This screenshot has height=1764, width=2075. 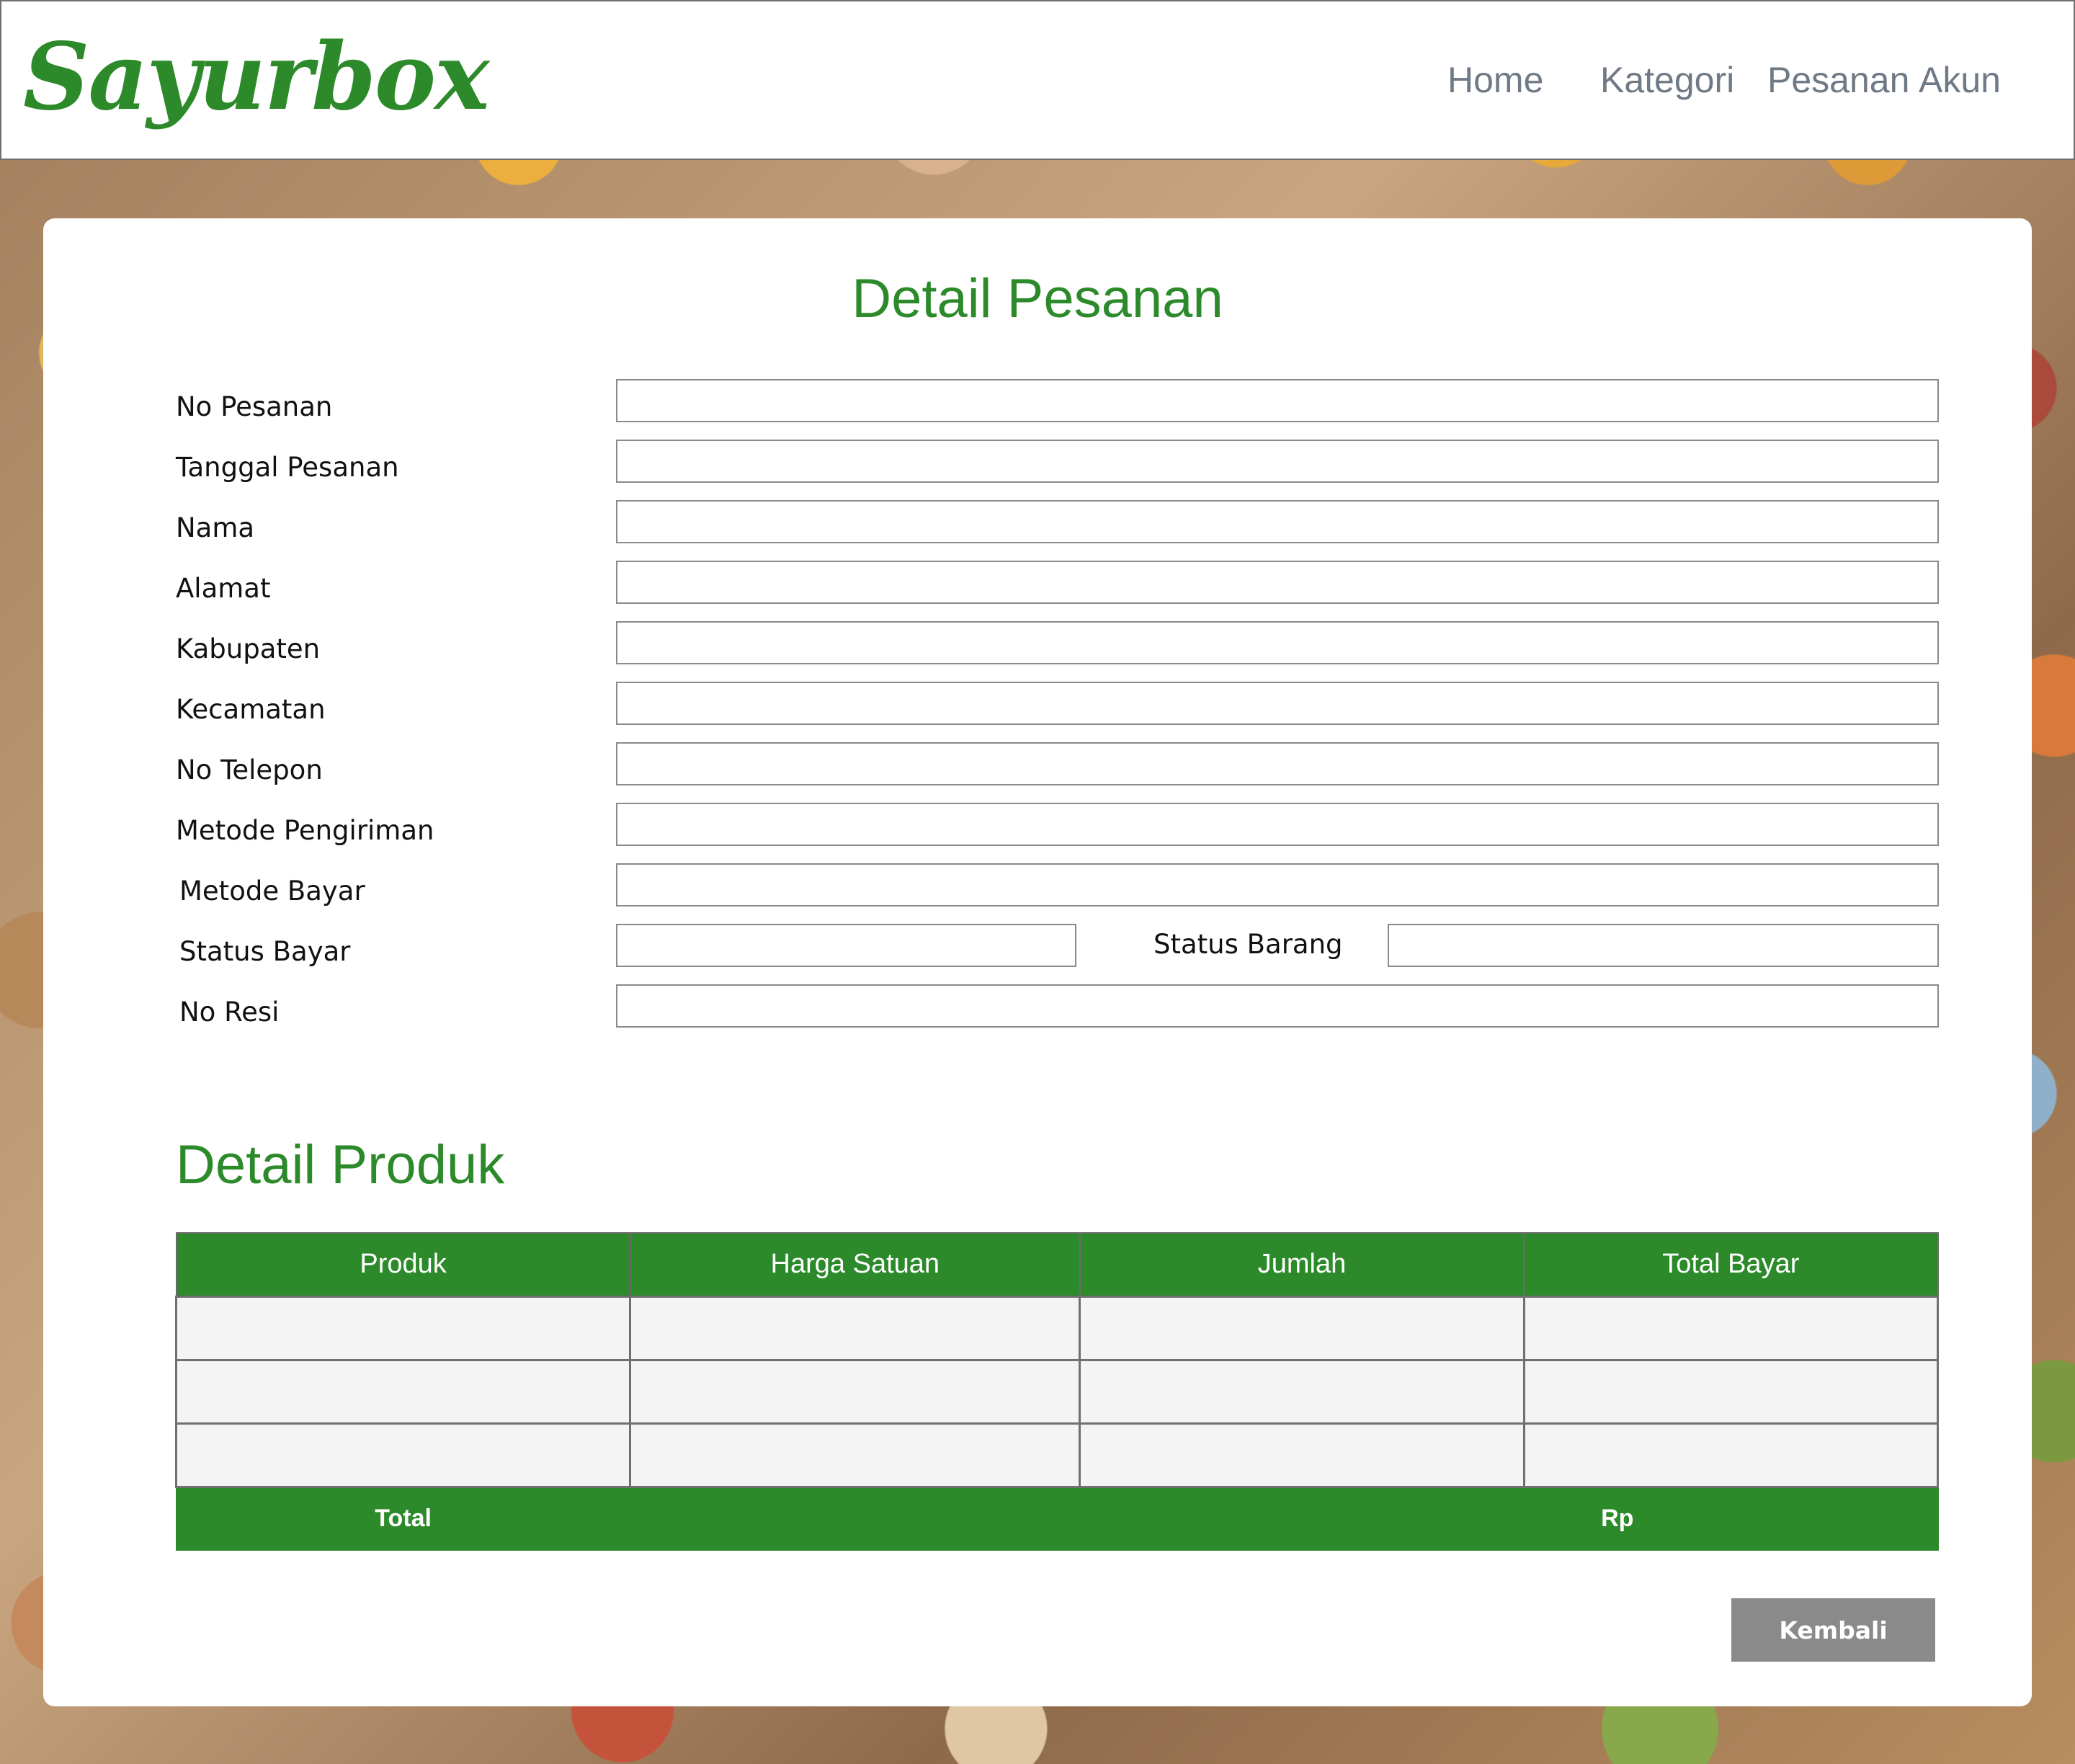 I want to click on column-header-harga-satuan: Harga Satuan, so click(x=855, y=1264).